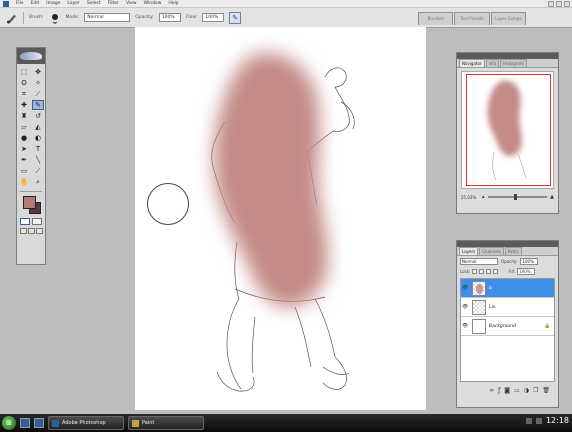 Image resolution: width=572 pixels, height=432 pixels. Describe the element at coordinates (6, 3) in the screenshot. I see `photoshop-icon` at that location.